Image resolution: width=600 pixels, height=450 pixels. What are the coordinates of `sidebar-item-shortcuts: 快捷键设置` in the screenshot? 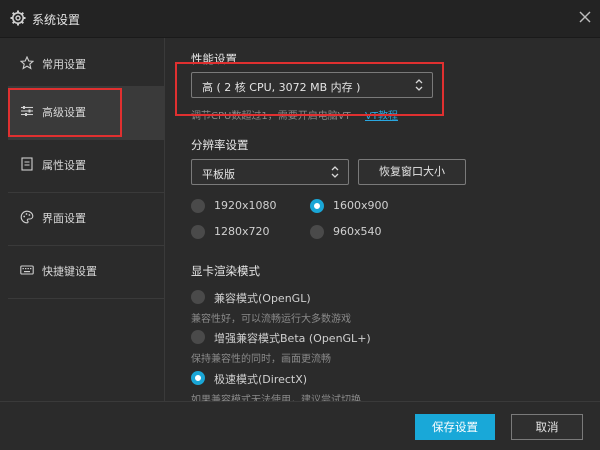 It's located at (86, 272).